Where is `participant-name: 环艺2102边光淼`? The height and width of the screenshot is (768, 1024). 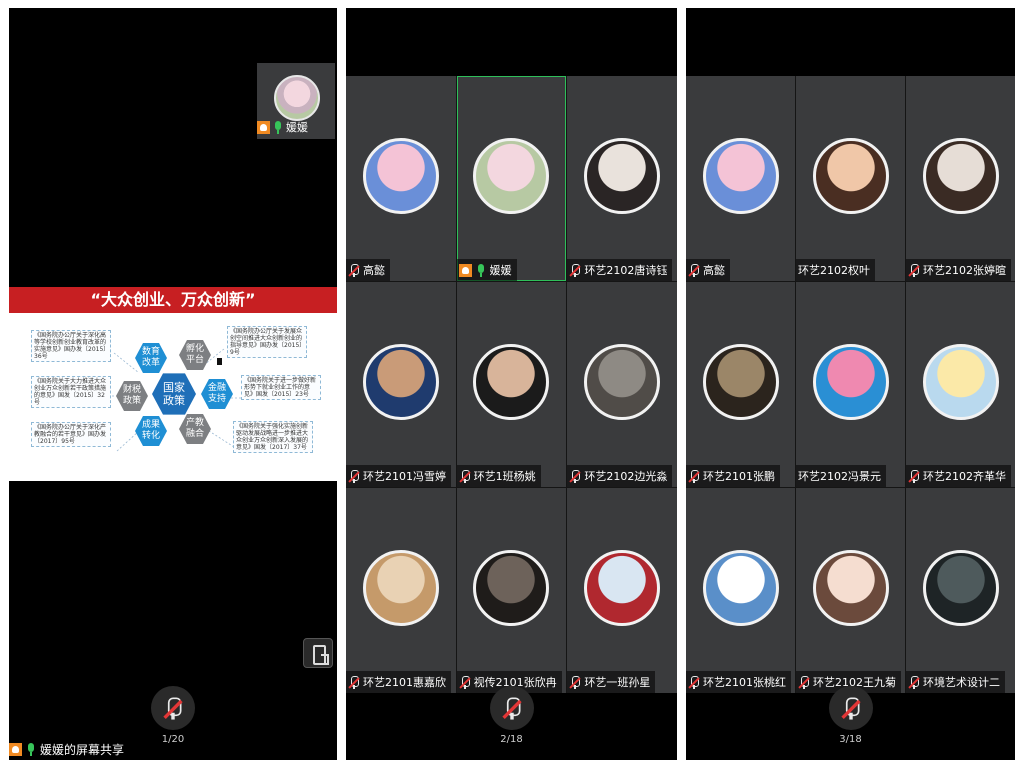 participant-name: 环艺2102边光淼 is located at coordinates (626, 476).